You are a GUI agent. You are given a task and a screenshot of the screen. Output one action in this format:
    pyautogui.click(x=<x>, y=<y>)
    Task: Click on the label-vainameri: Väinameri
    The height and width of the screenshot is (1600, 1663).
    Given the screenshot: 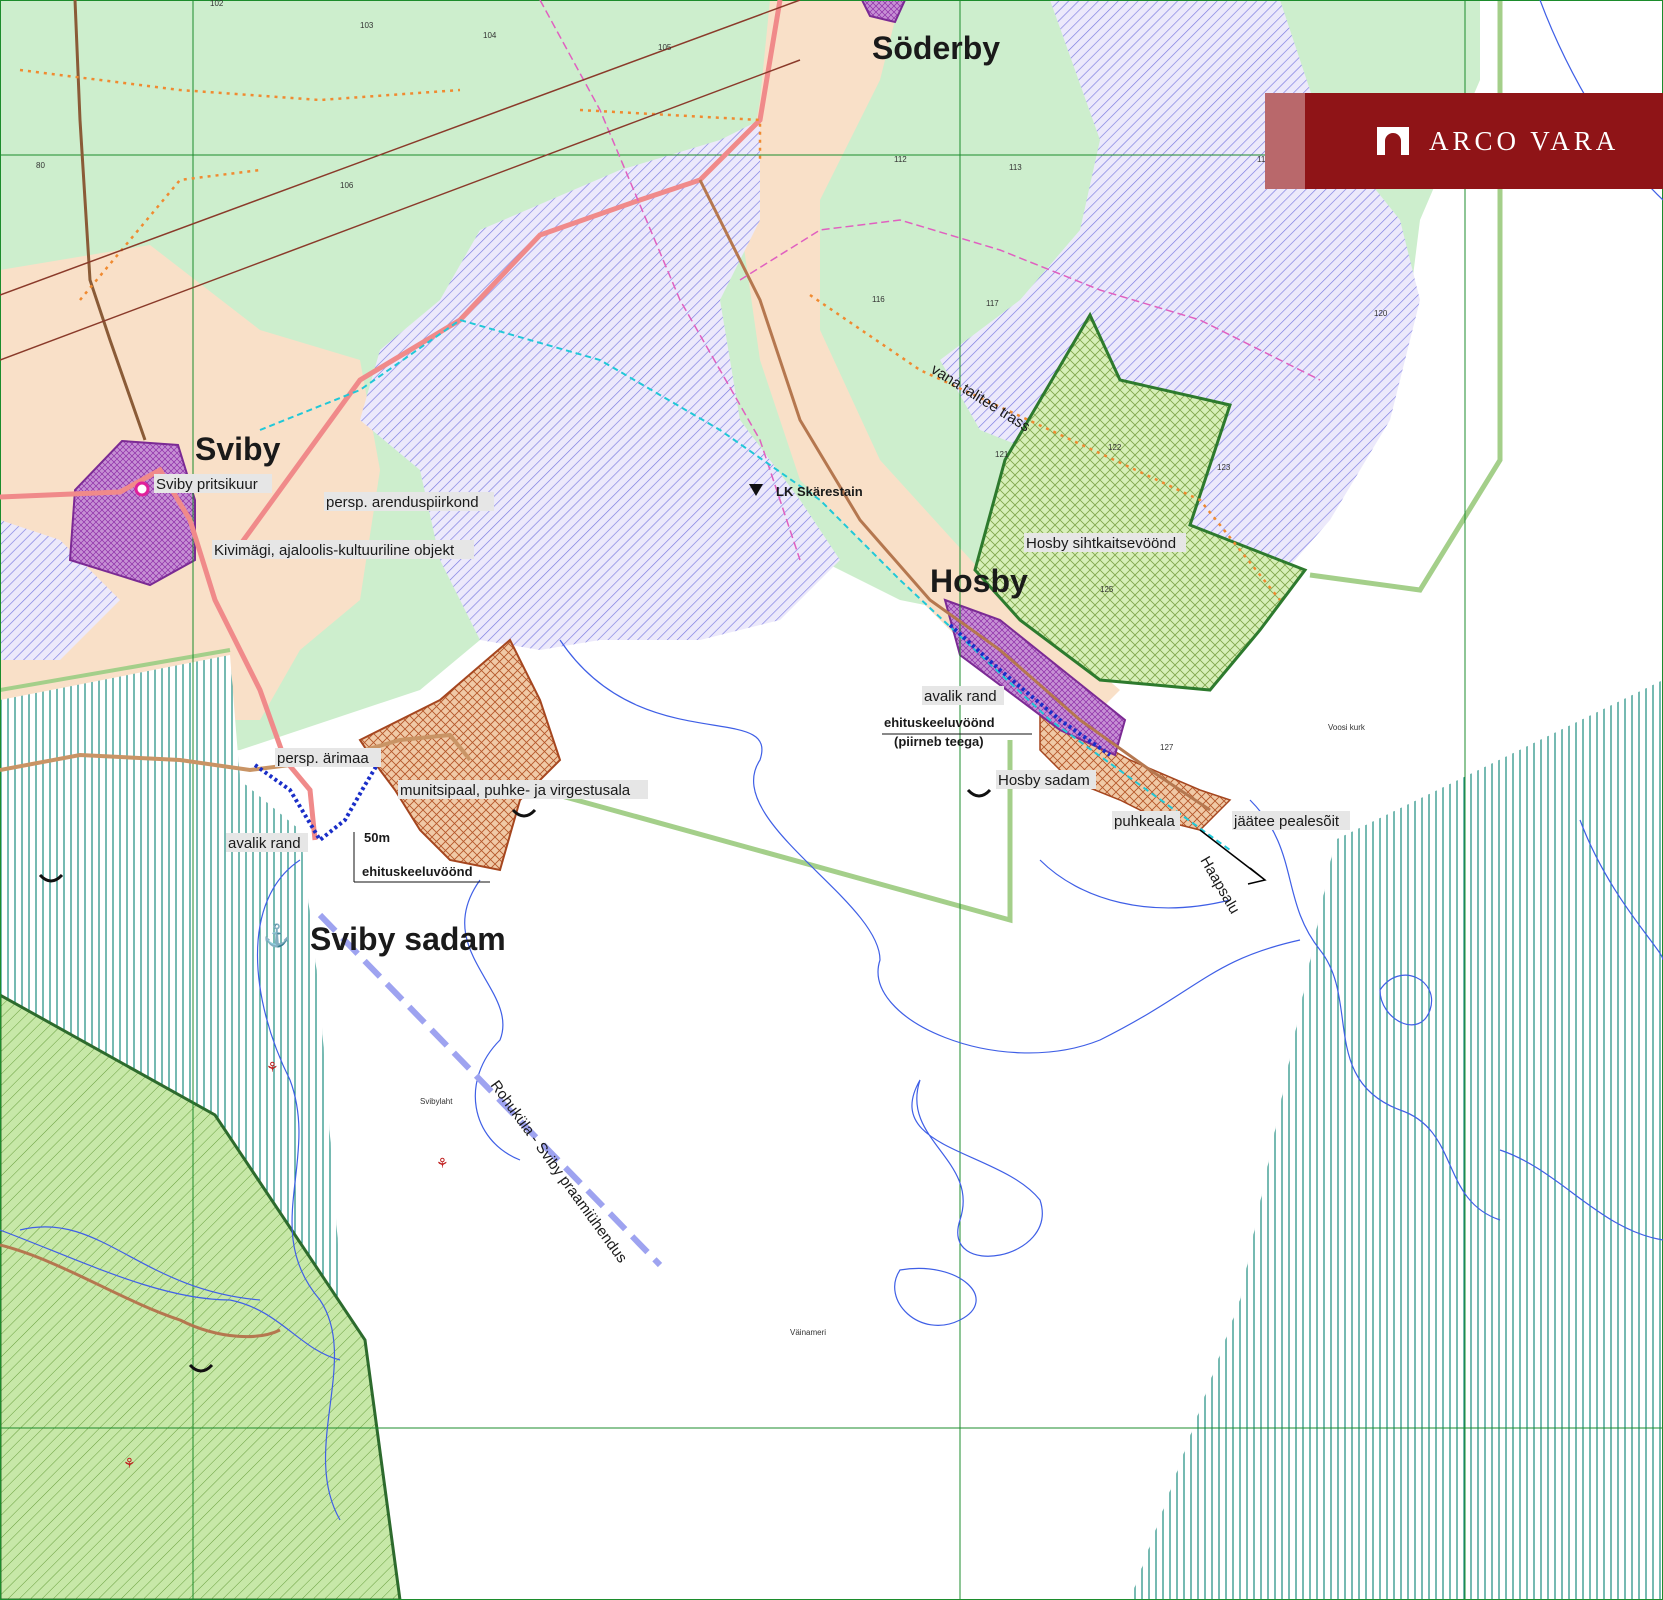 What is the action you would take?
    pyautogui.click(x=808, y=1332)
    